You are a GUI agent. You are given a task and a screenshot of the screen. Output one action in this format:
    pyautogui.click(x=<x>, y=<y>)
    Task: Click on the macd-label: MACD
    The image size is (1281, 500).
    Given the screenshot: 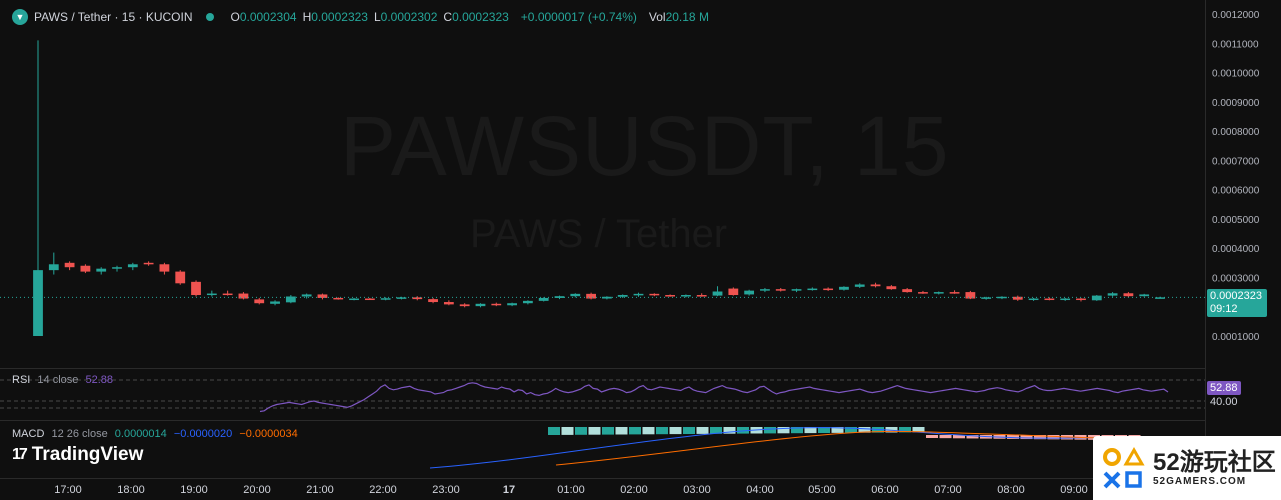 What is the action you would take?
    pyautogui.click(x=28, y=434)
    